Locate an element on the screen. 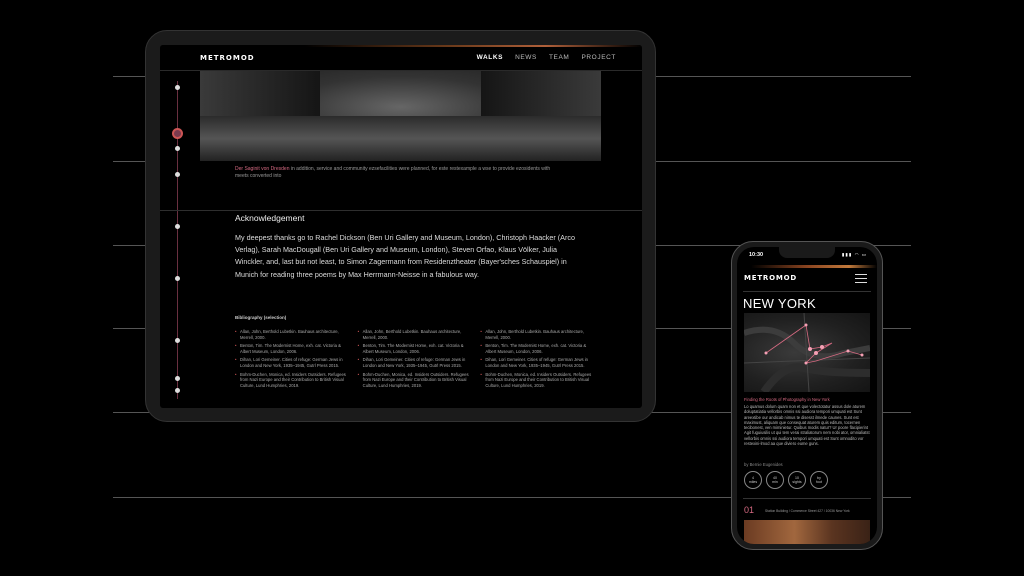  caption-link: Der Saginit von Dresden is located at coordinates (262, 169).